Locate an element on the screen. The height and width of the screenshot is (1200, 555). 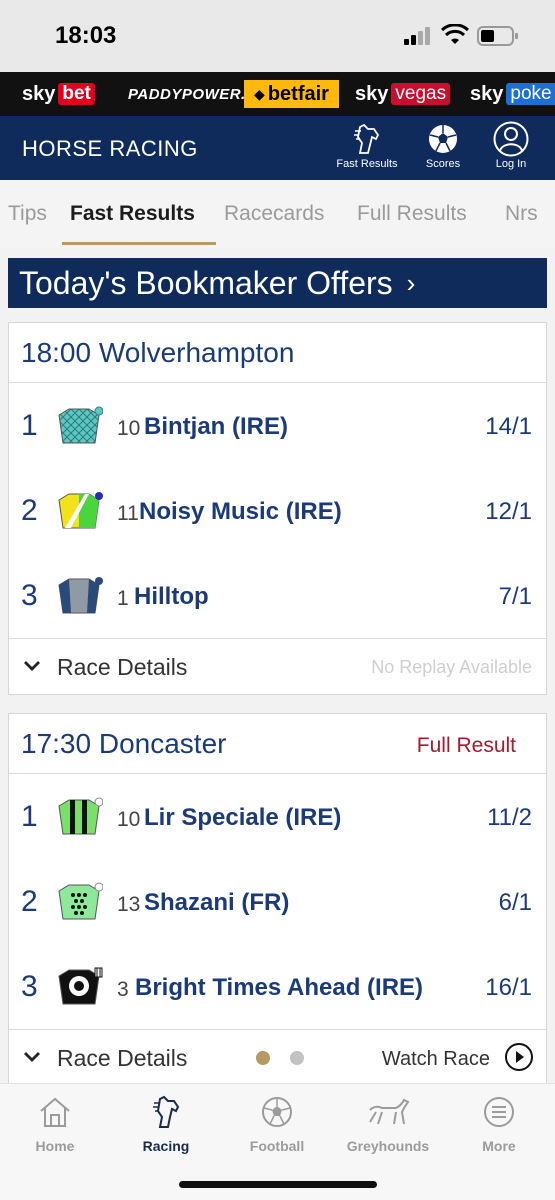
tab-full-results: Full Results is located at coordinates (412, 214).